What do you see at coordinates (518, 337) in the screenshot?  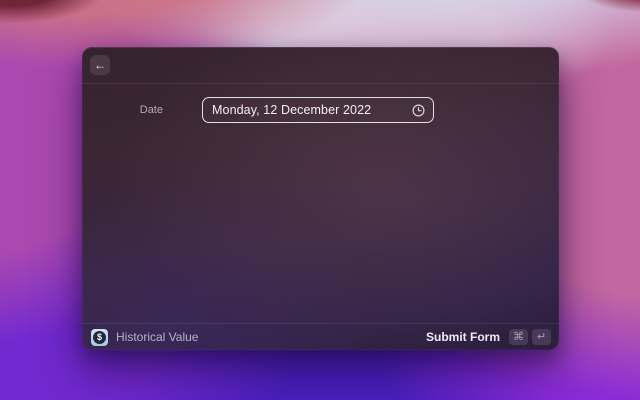 I see `command-key-icon: ⌘` at bounding box center [518, 337].